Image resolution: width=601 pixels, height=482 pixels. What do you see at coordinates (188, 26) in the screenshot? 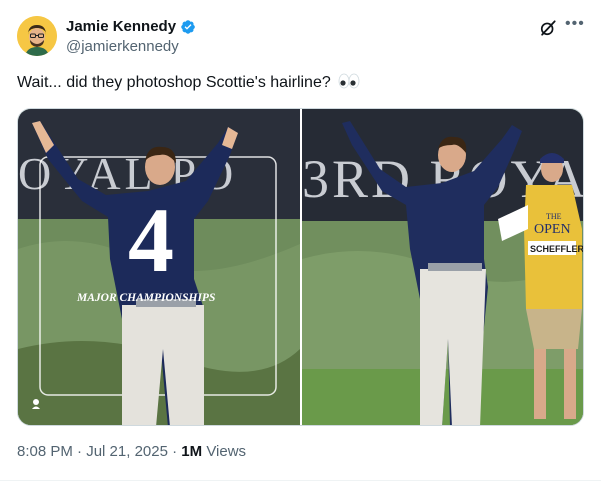
I see `verified-badge-icon` at bounding box center [188, 26].